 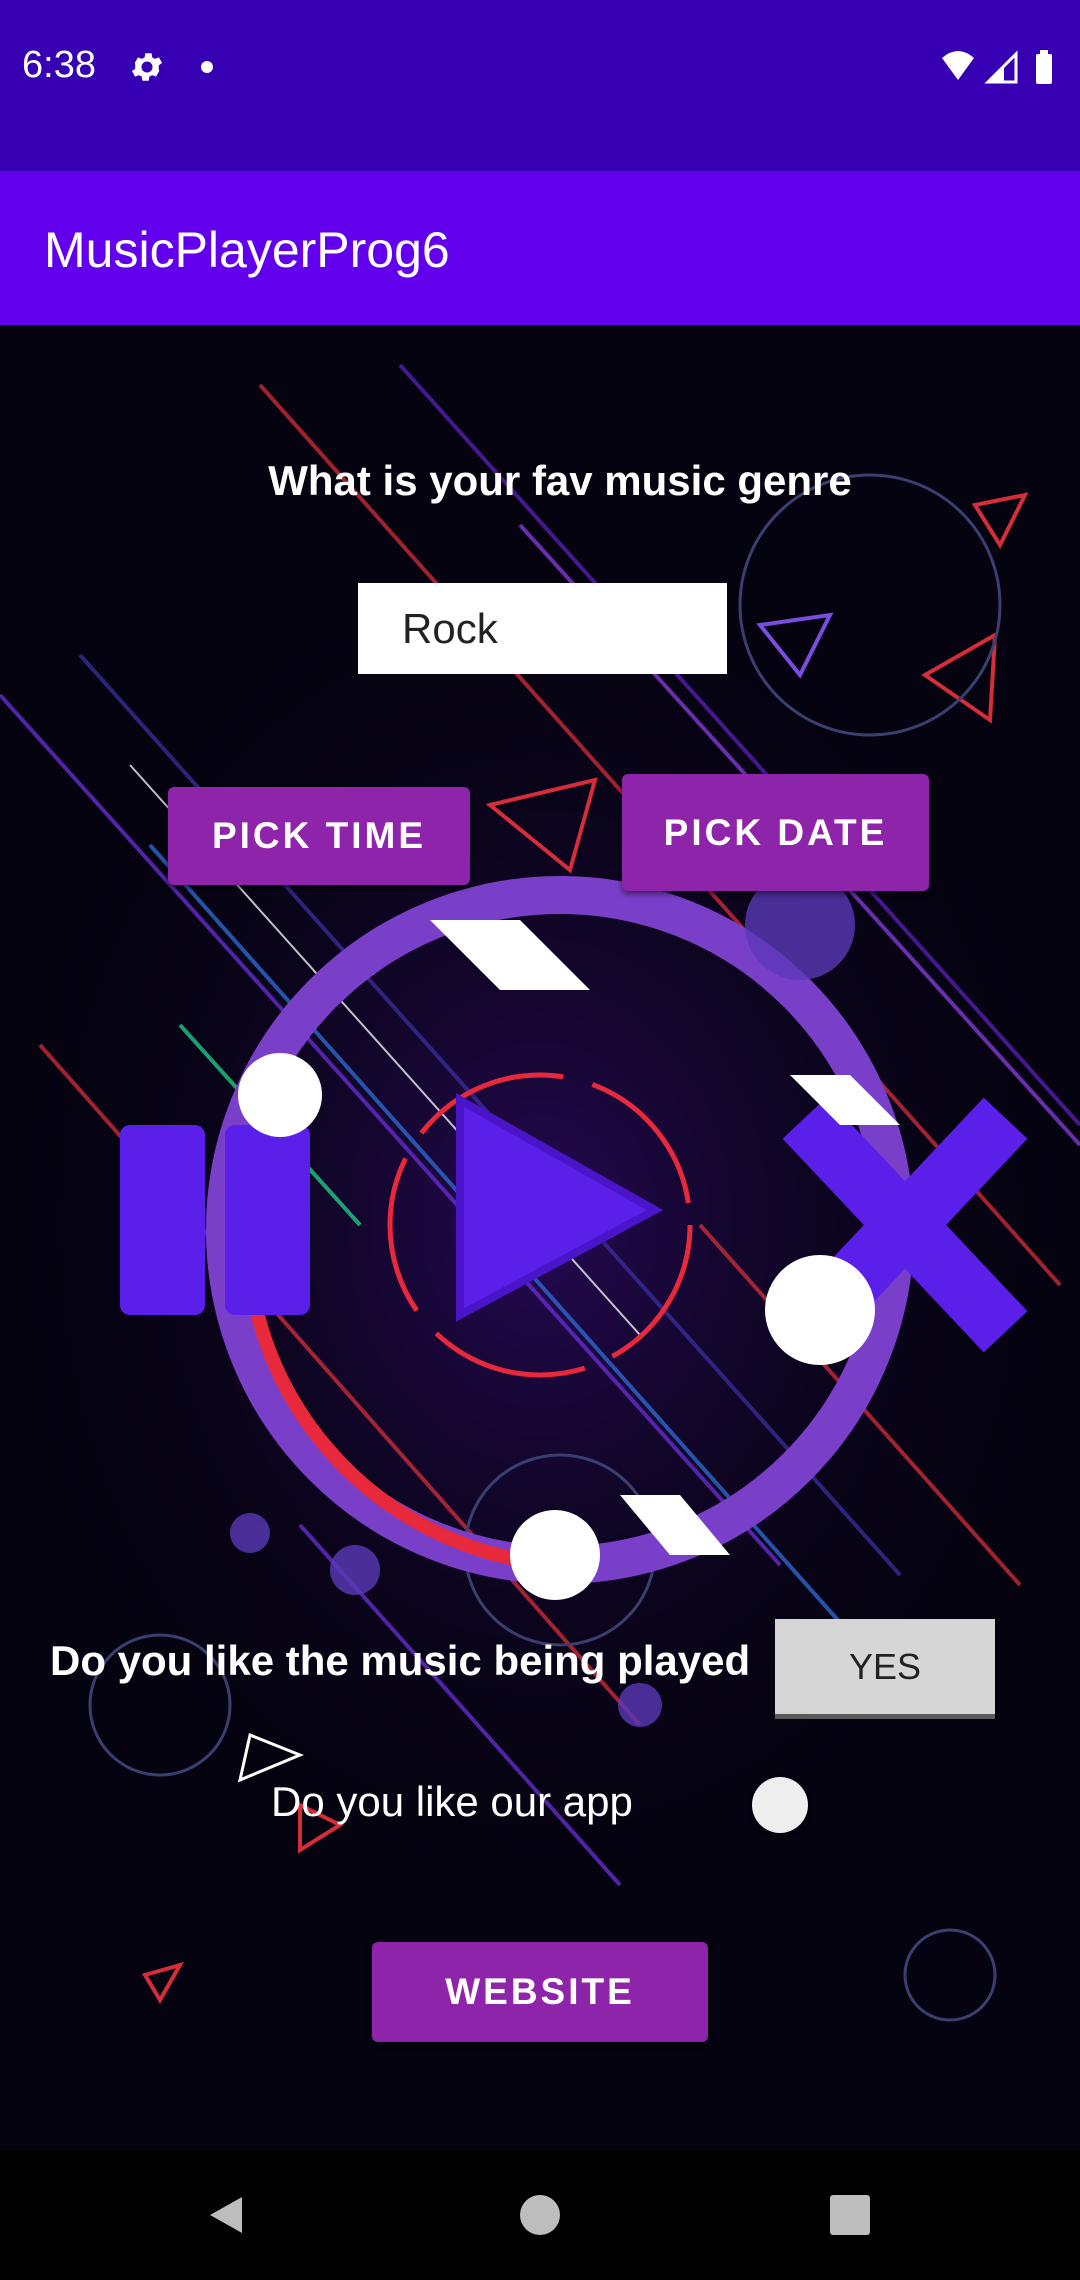 I want to click on genre-input, so click(x=542, y=628).